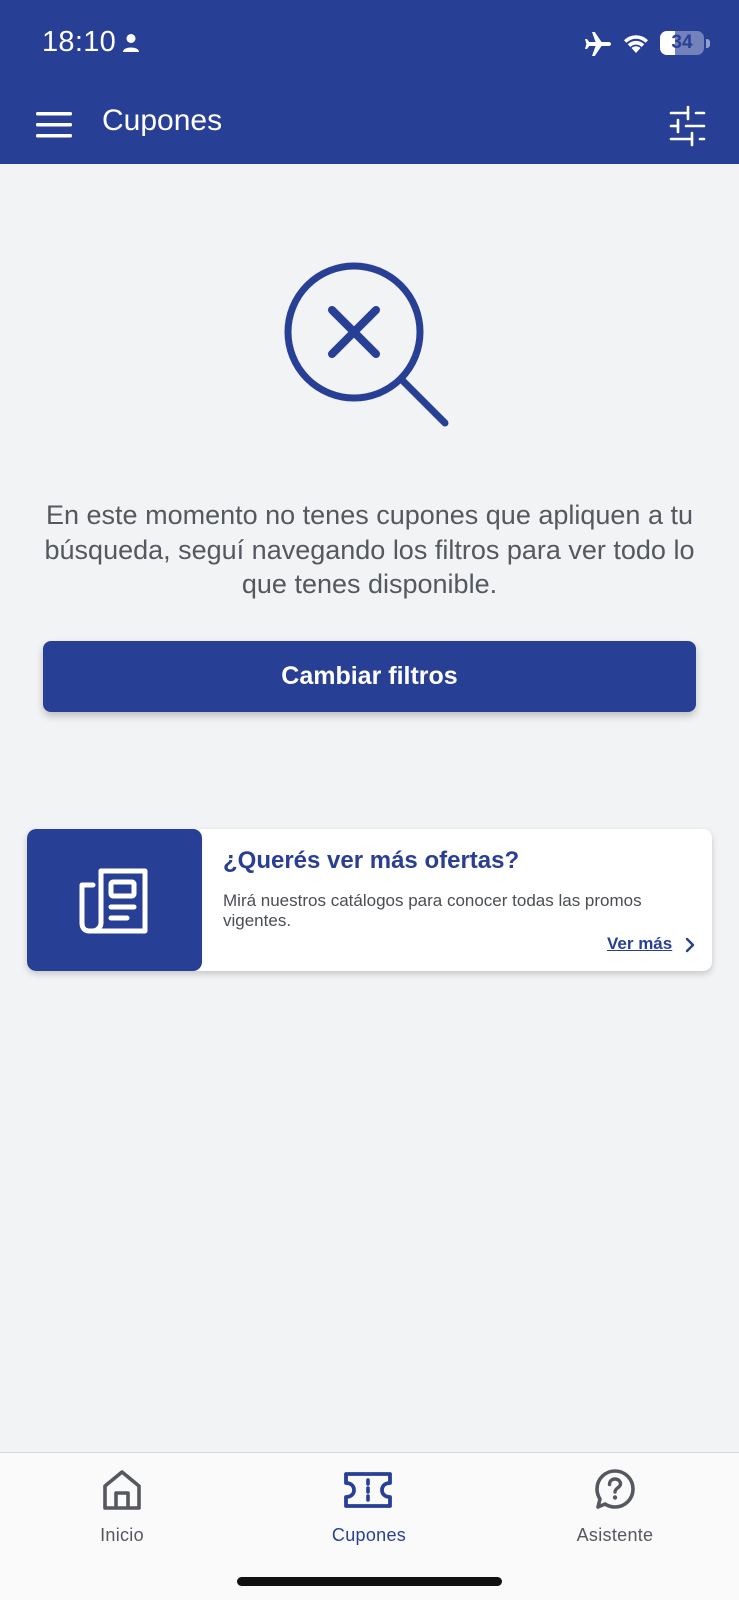 This screenshot has height=1600, width=739. I want to click on ticket-icon, so click(368, 1490).